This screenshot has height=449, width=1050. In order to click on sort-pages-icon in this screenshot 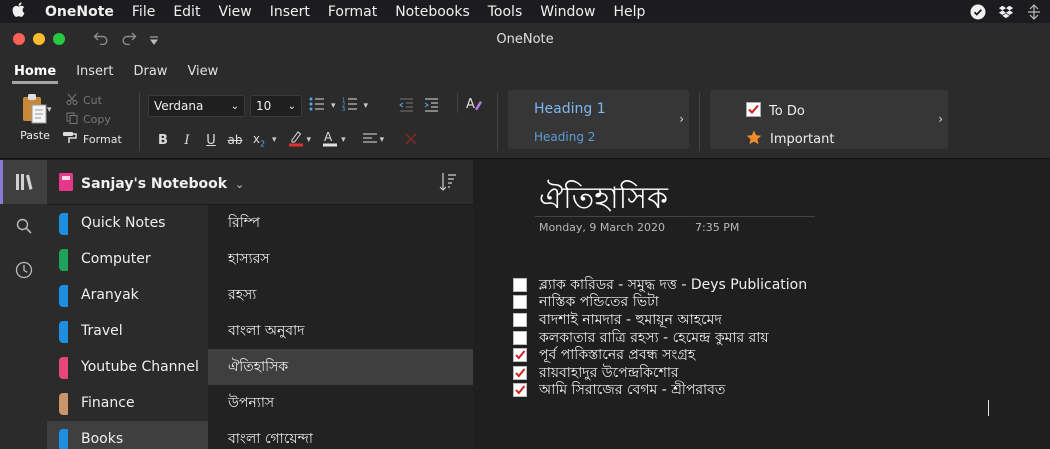, I will do `click(448, 184)`.